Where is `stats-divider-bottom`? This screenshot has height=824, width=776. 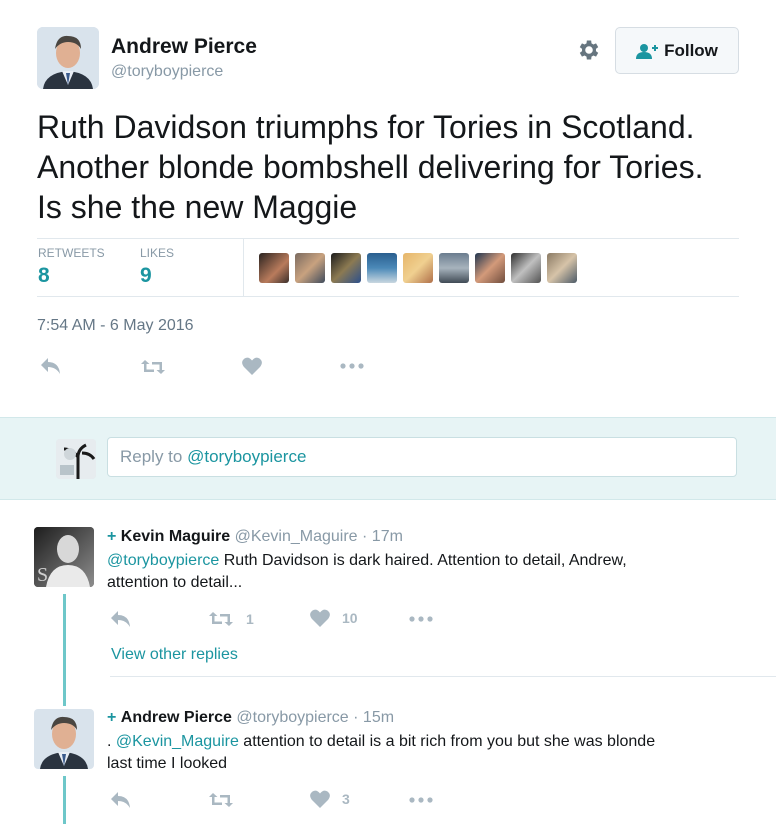 stats-divider-bottom is located at coordinates (388, 296).